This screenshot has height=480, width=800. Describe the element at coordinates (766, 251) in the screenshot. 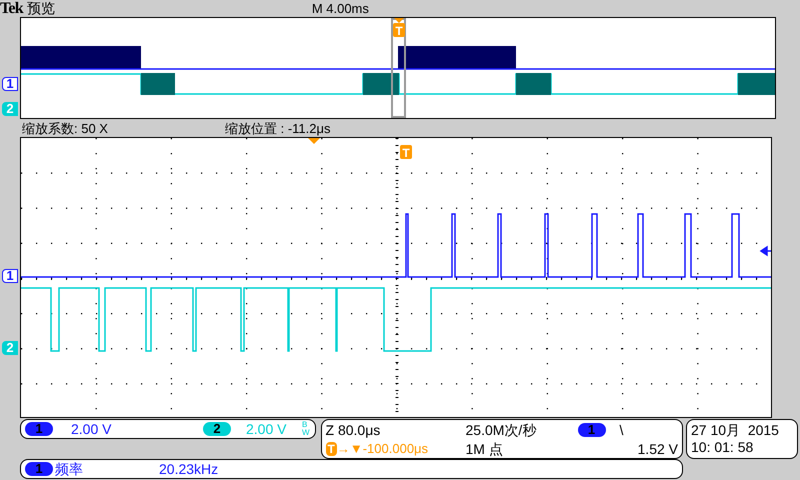

I see `trigger-level-arrow-icon` at that location.